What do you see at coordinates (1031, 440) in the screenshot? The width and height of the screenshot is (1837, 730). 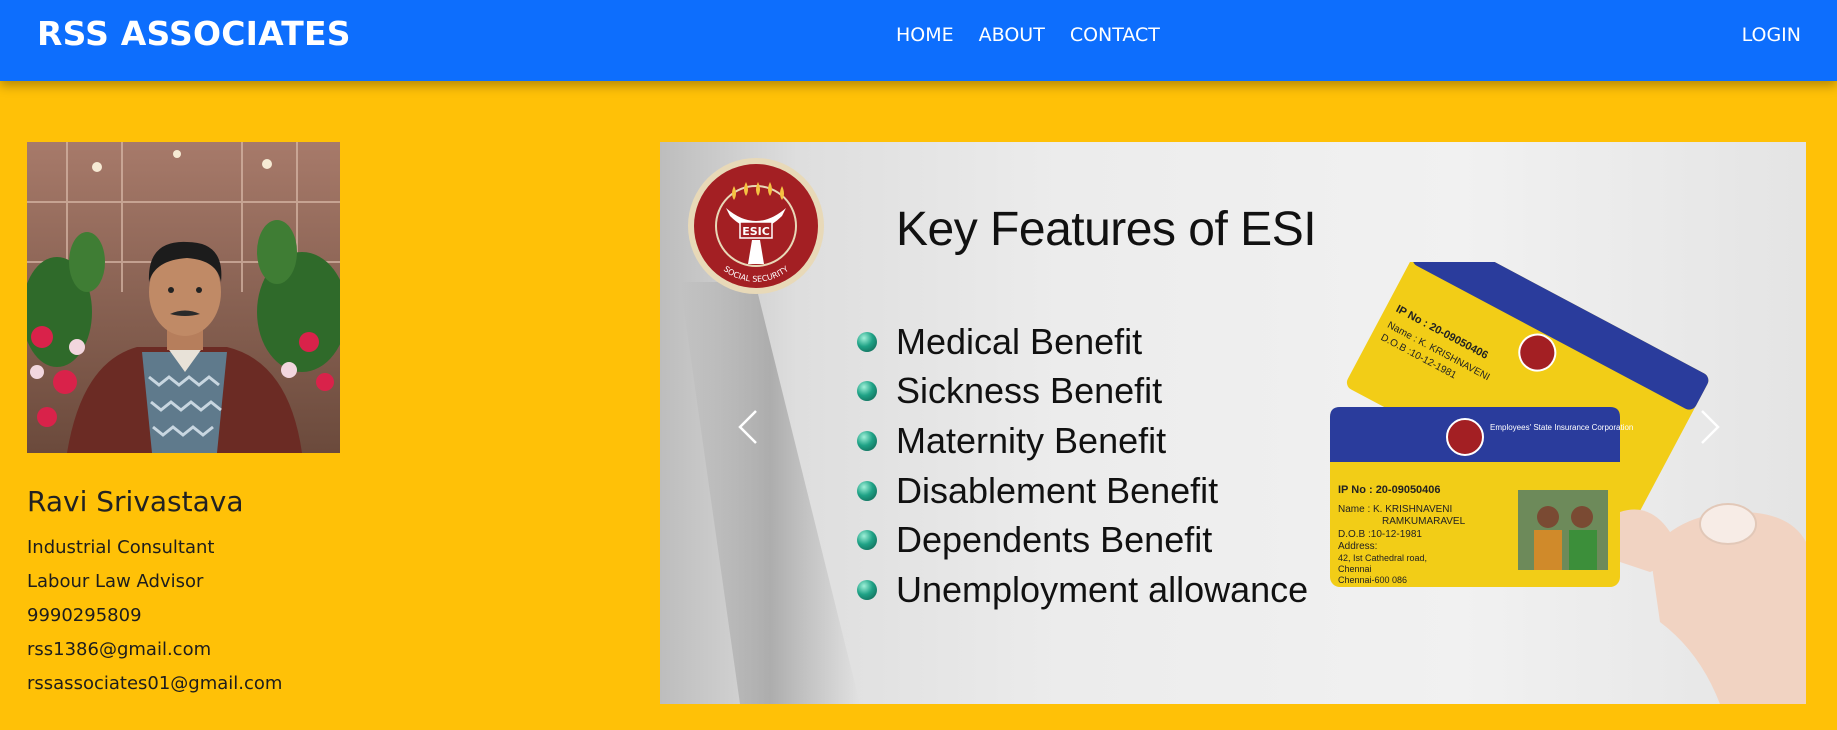 I see `feature-label: Maternity Benefit` at bounding box center [1031, 440].